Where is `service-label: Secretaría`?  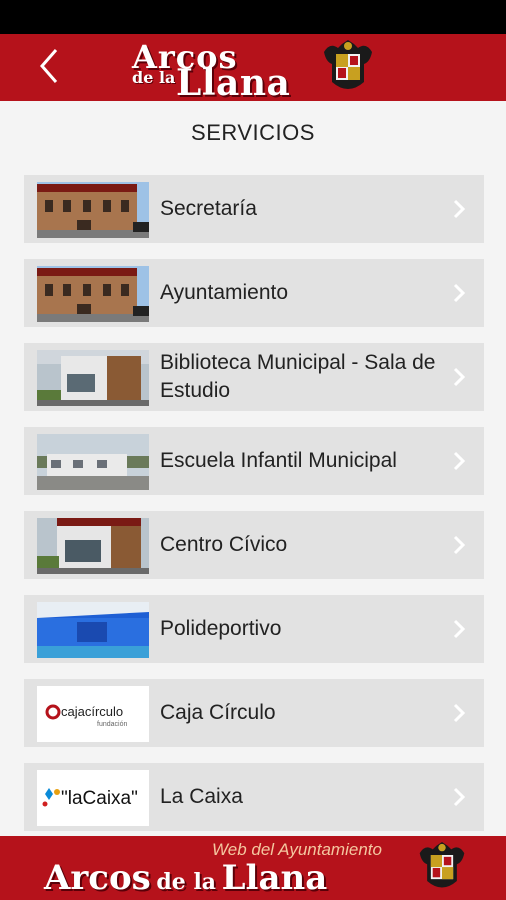
service-label: Secretaría is located at coordinates (208, 208).